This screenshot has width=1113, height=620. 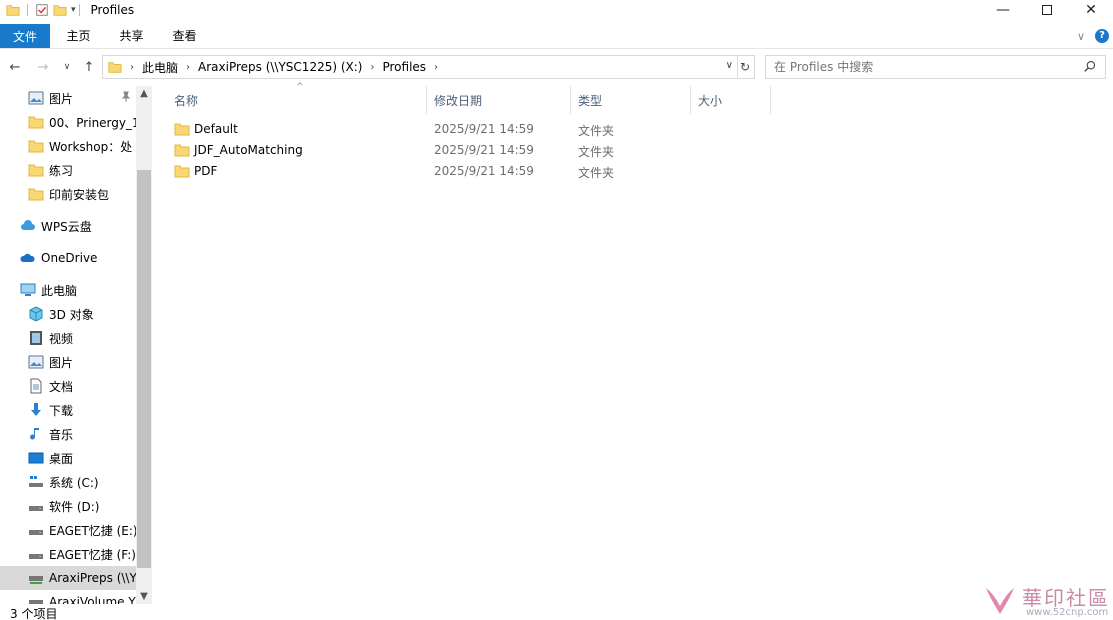 I want to click on search-box, so click(x=935, y=67).